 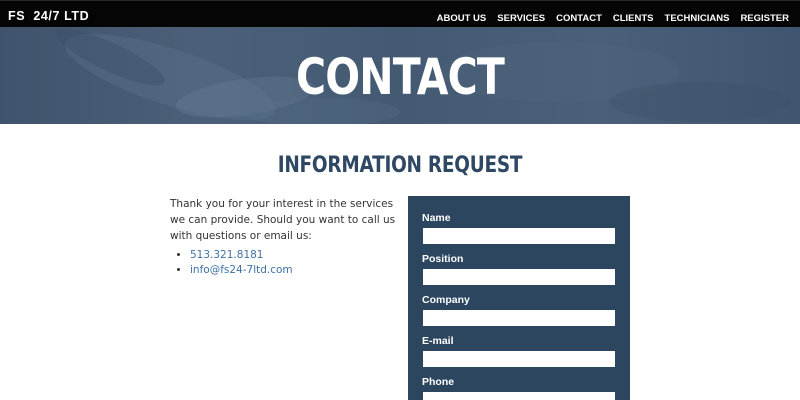 I want to click on email-label: E-mail, so click(x=438, y=341).